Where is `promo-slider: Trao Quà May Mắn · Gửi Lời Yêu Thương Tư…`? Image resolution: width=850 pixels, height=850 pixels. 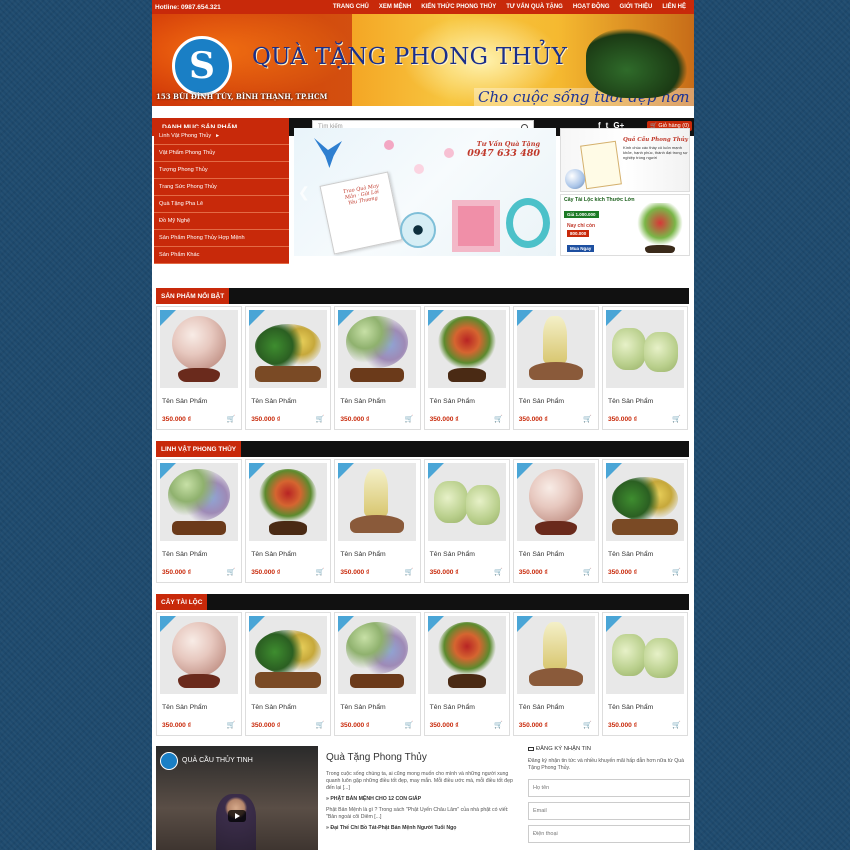
promo-slider: Trao Quà May Mắn · Gửi Lời Yêu Thương Tư… is located at coordinates (425, 192).